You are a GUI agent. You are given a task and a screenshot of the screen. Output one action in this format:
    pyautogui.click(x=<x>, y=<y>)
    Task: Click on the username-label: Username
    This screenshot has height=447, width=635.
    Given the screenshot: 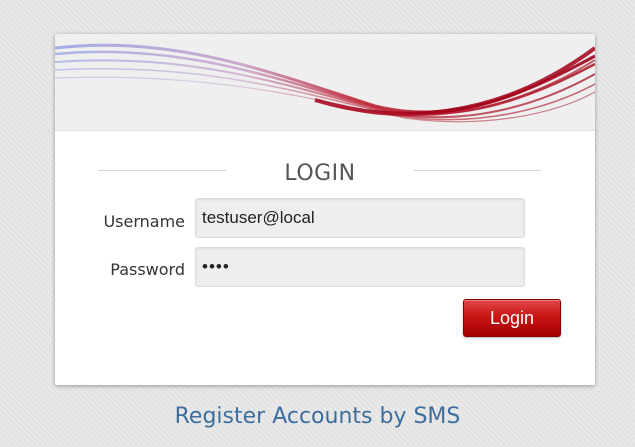 What is the action you would take?
    pyautogui.click(x=144, y=221)
    